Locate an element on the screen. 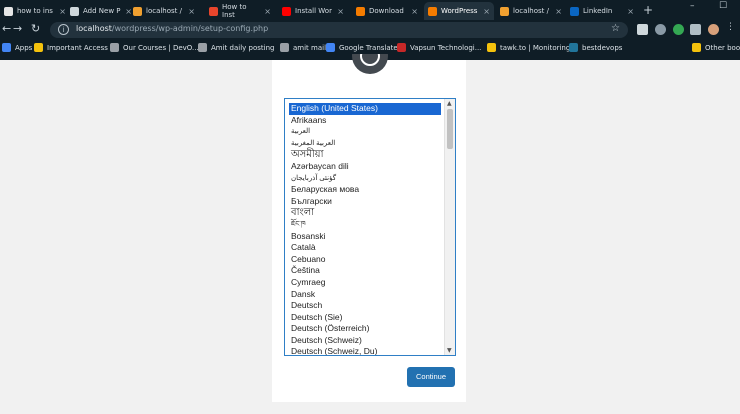 This screenshot has height=414, width=740. scrollbar: ▲ ▼ is located at coordinates (449, 227).